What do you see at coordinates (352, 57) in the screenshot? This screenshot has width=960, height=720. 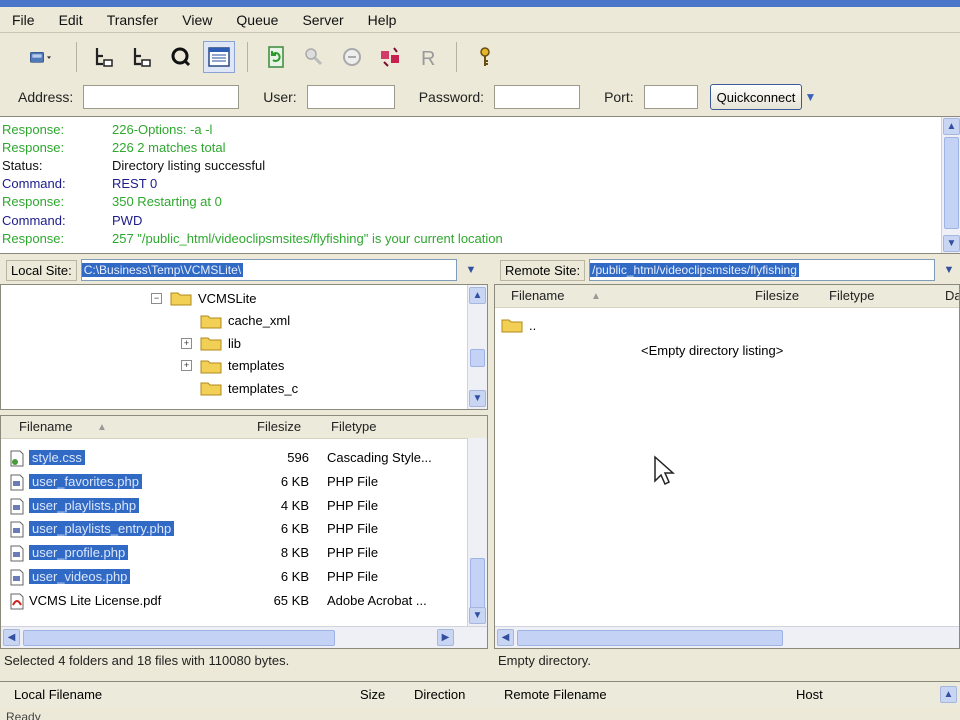 I see `cancel-button` at bounding box center [352, 57].